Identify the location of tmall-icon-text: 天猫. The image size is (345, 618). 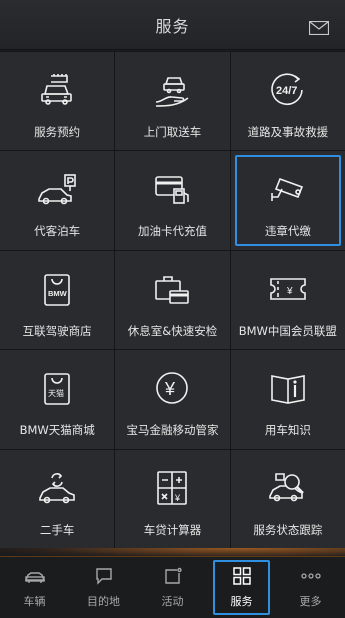
(56, 393).